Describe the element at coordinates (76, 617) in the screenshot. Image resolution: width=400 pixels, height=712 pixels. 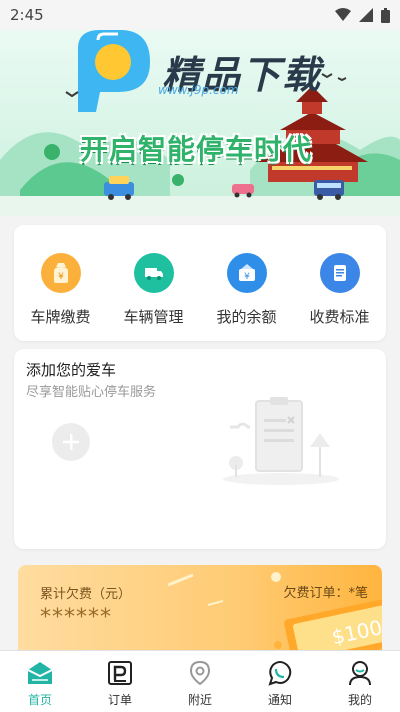
I see `arrears-amount: ******` at that location.